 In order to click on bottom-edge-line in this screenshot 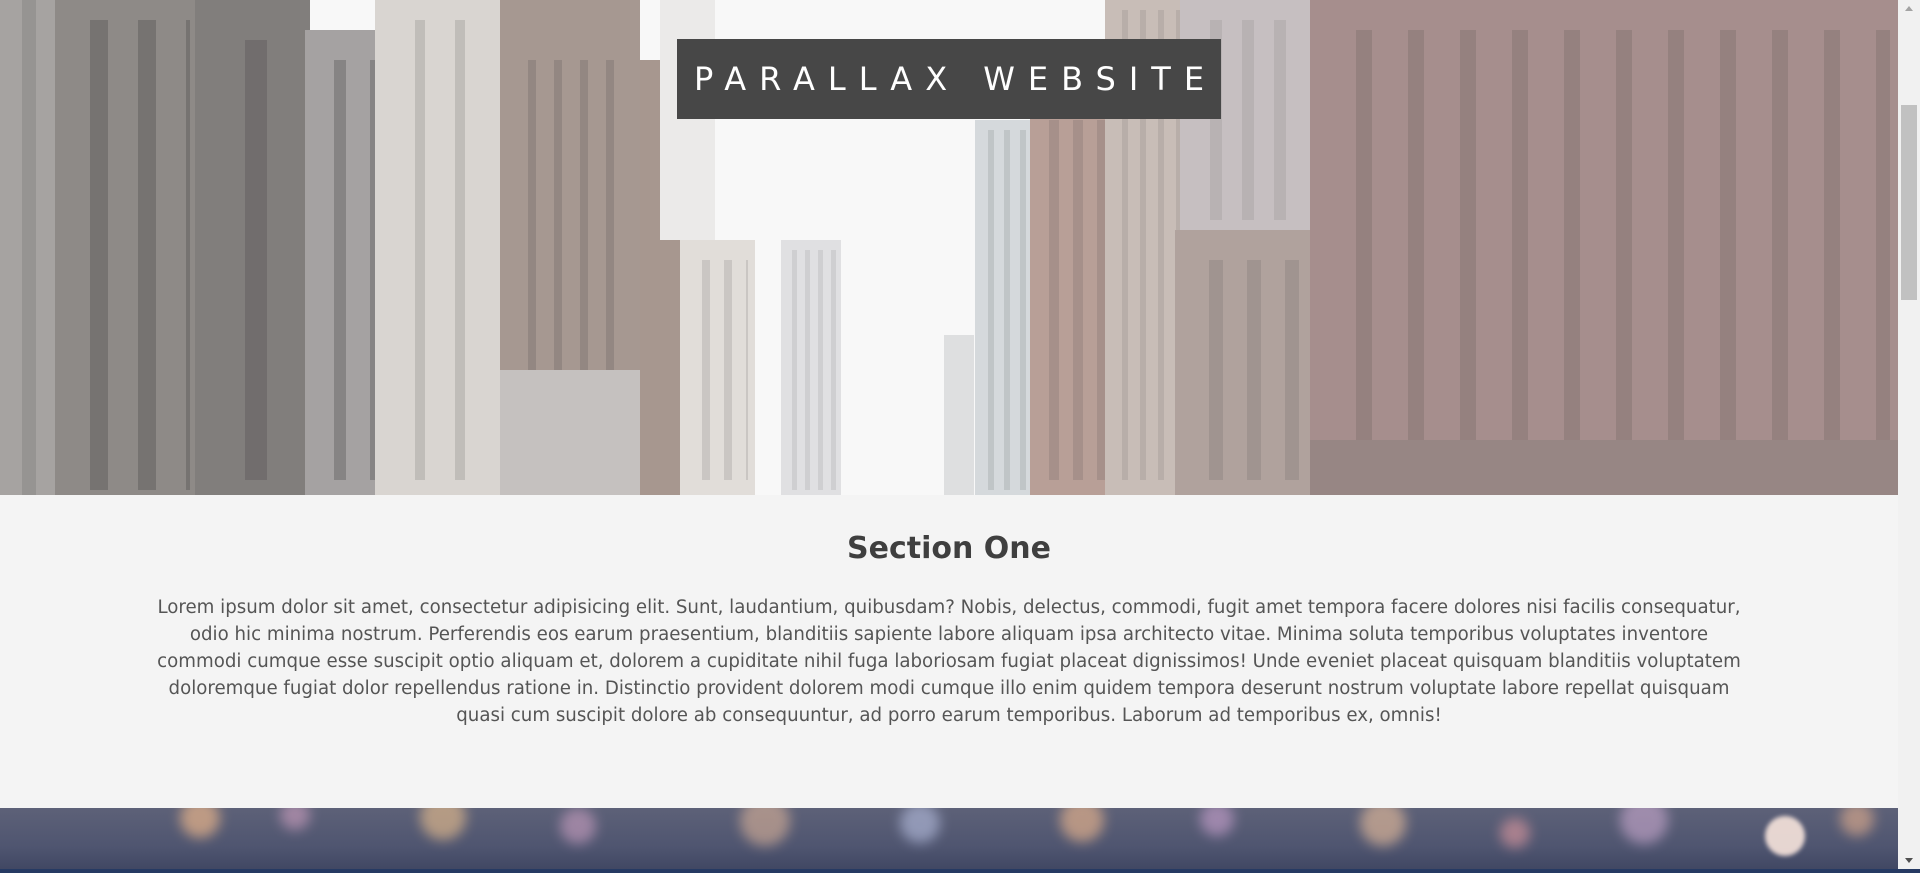, I will do `click(960, 871)`.